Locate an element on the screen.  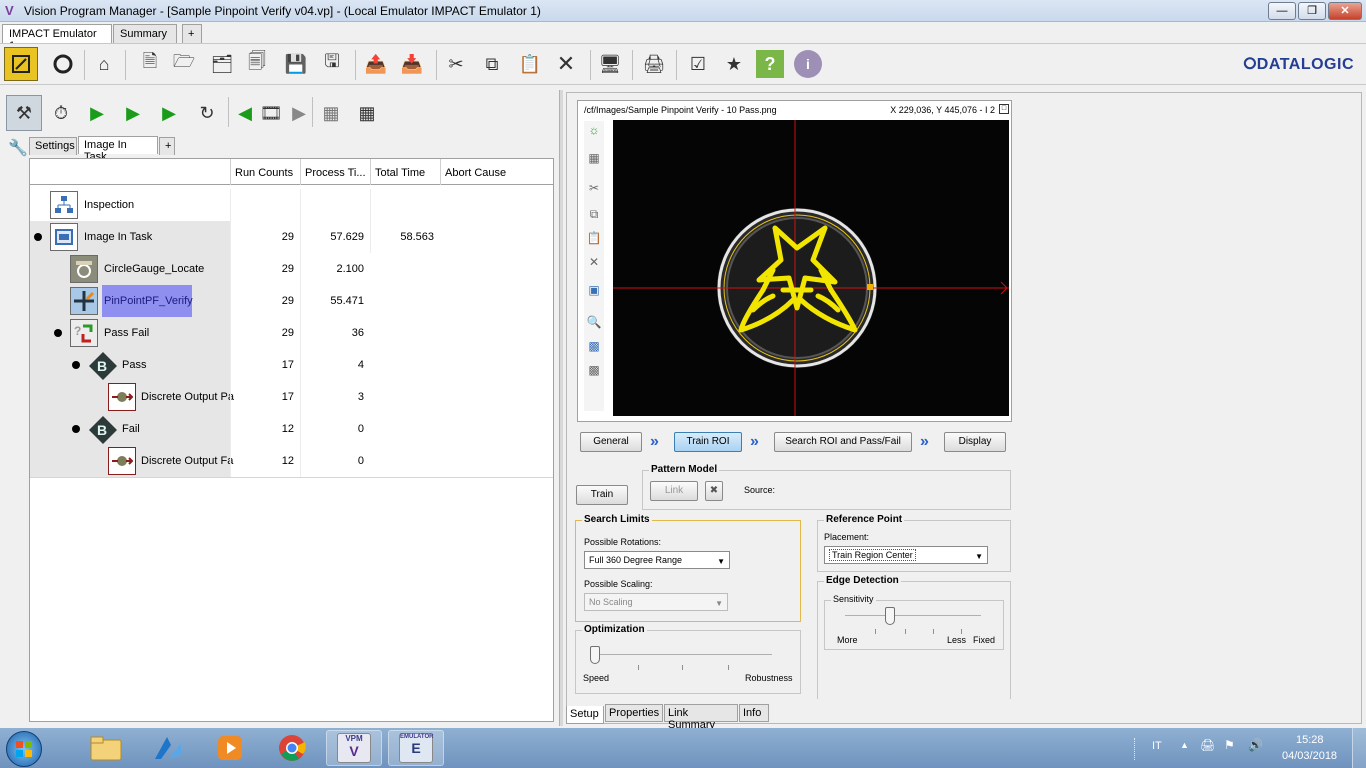
volume-icon: 🔊 is located at coordinates (1255, 745).